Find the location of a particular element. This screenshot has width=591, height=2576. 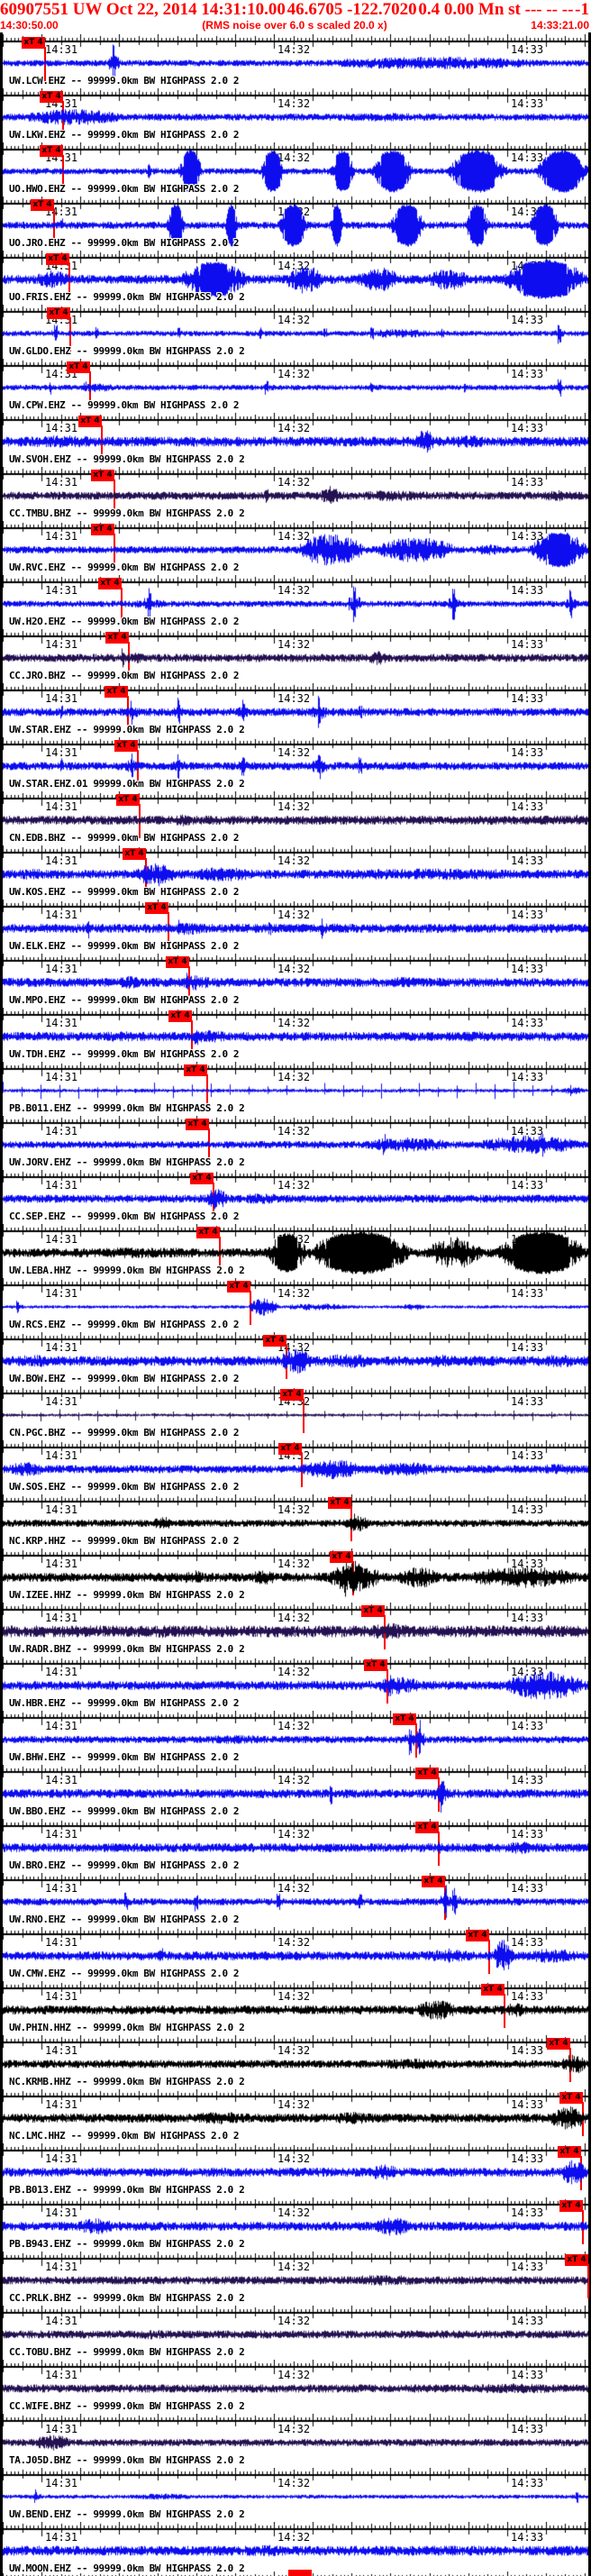

pick-flag-partial is located at coordinates (300, 2573).